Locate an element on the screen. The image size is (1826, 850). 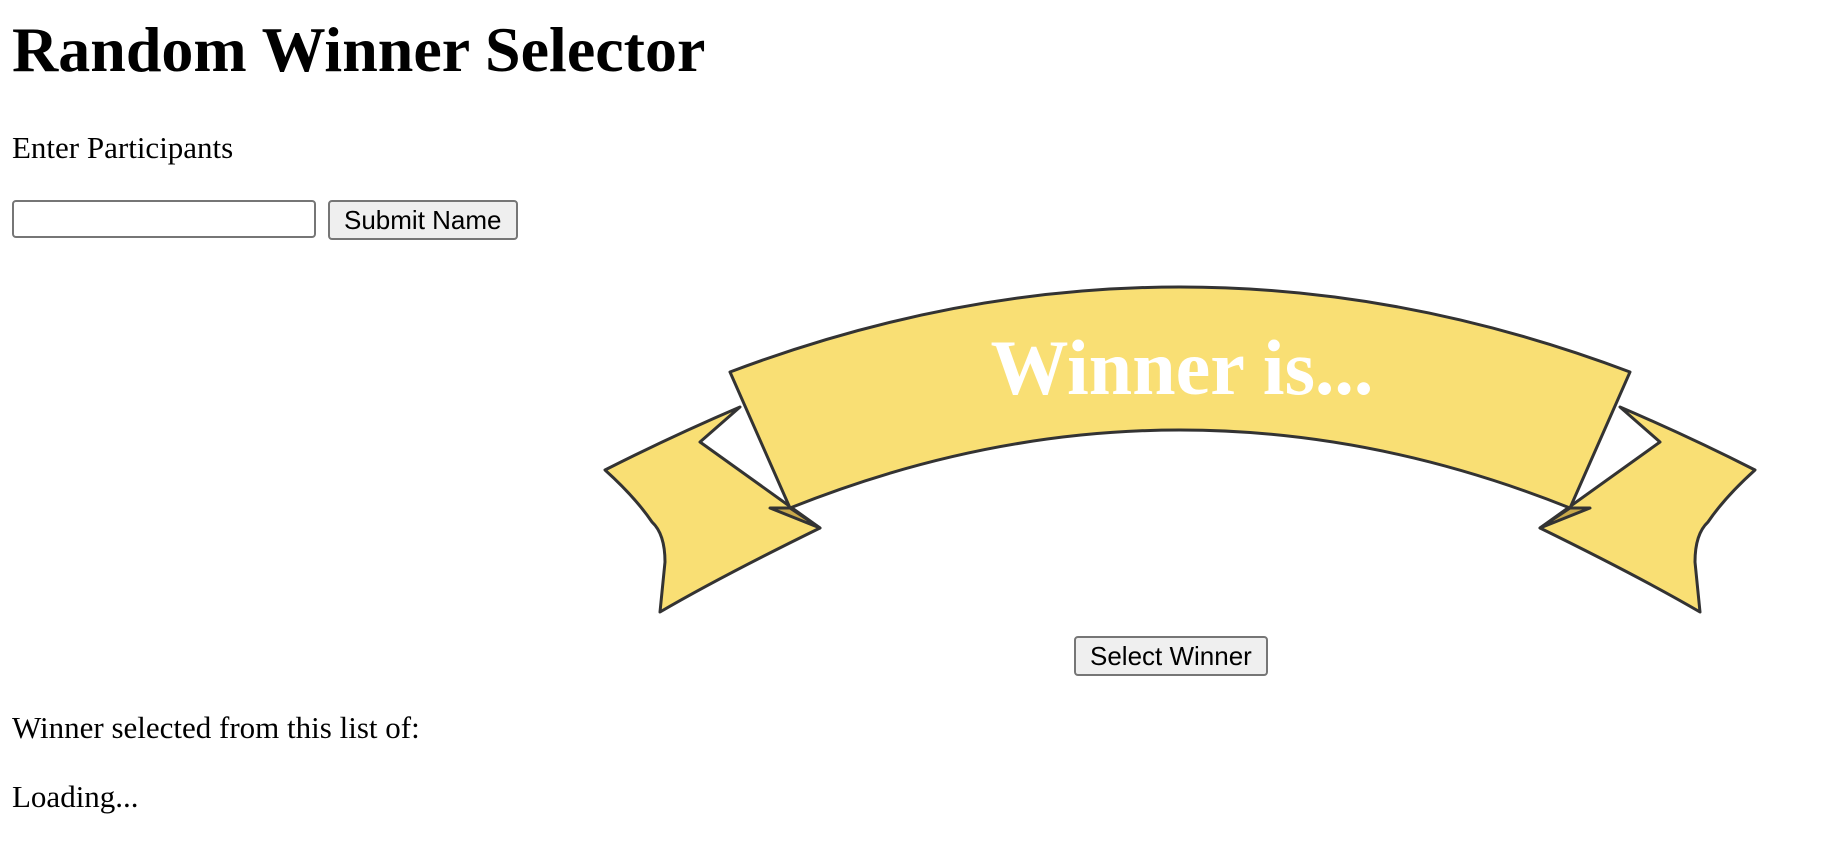
participants-label: Enter Participants is located at coordinates (123, 147).